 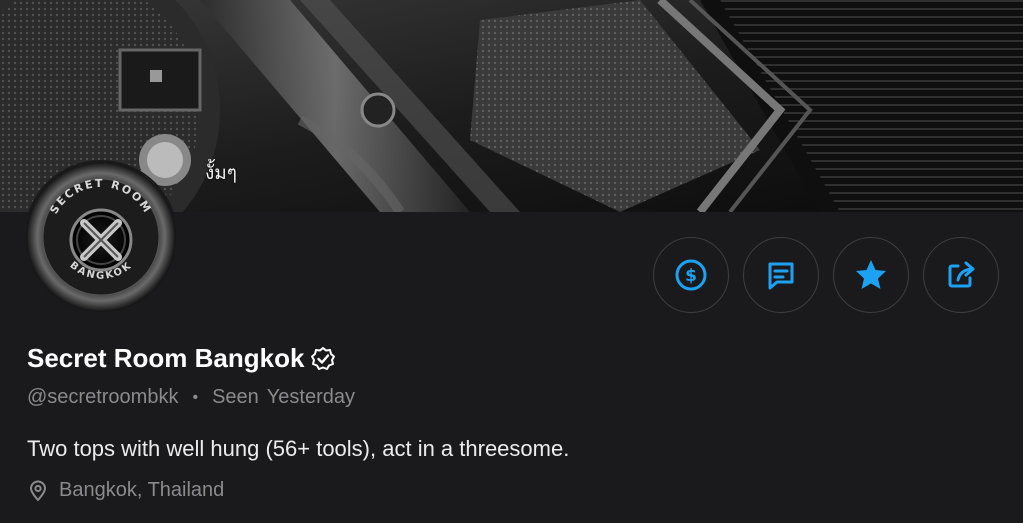 I want to click on avatar: SECRET ROOM BANGKOK, so click(x=101, y=237).